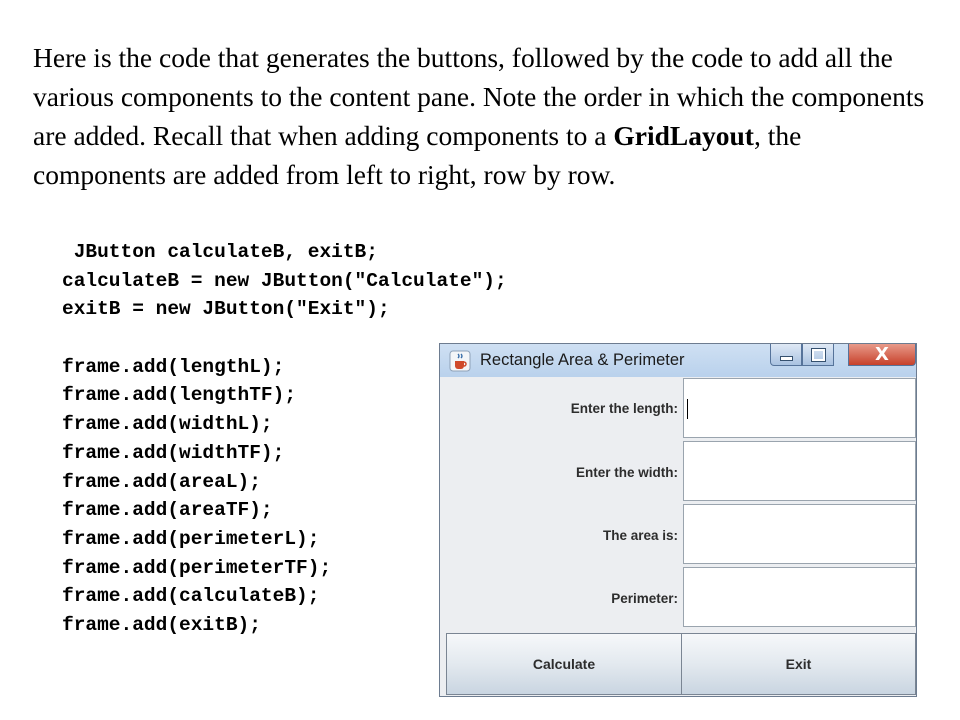  What do you see at coordinates (220, 252) in the screenshot?
I see `code-line: JButton calculateB, exitB;` at bounding box center [220, 252].